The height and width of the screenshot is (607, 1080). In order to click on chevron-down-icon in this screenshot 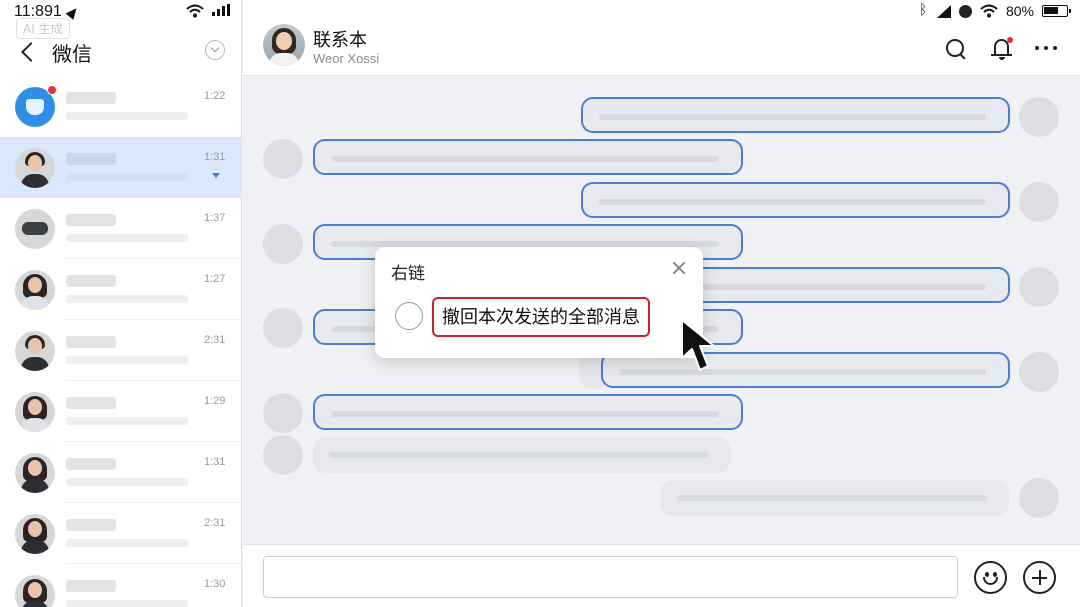, I will do `click(215, 50)`.